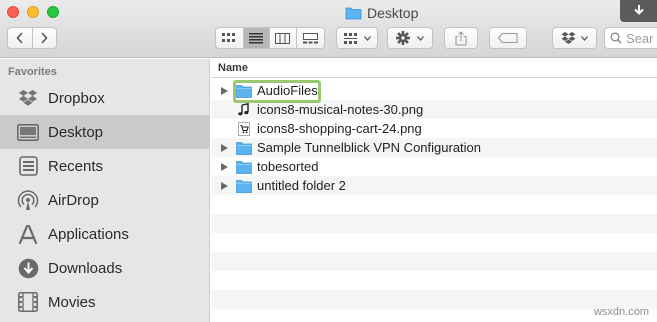 The image size is (657, 322). Describe the element at coordinates (53, 12) in the screenshot. I see `zoom-window-button` at that location.